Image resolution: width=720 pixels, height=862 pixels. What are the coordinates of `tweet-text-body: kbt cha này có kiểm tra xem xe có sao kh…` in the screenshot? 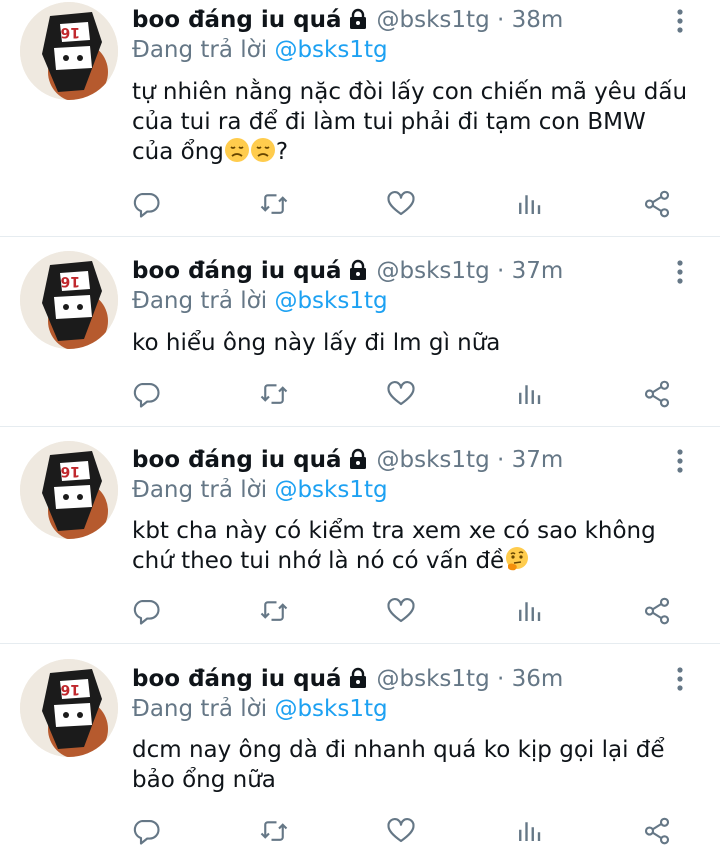 It's located at (394, 546).